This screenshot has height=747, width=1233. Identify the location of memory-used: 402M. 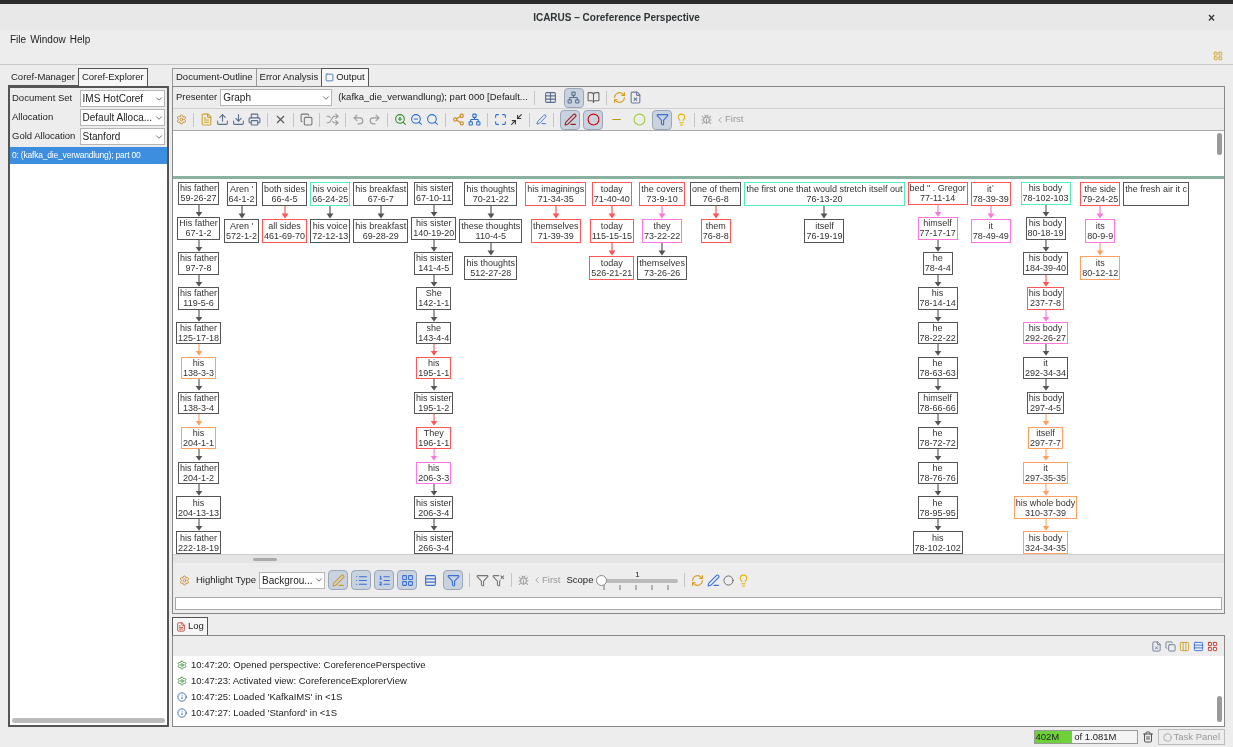
(1047, 736).